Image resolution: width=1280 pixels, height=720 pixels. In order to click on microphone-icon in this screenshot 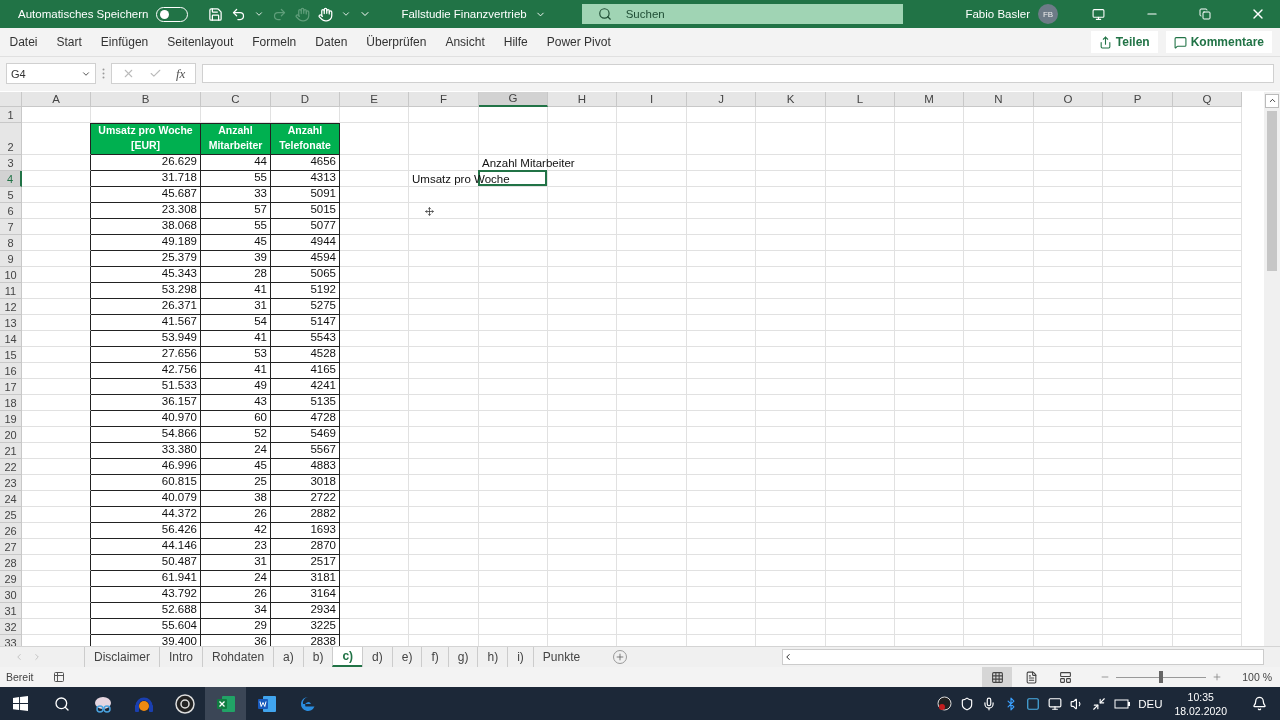, I will do `click(989, 703)`.